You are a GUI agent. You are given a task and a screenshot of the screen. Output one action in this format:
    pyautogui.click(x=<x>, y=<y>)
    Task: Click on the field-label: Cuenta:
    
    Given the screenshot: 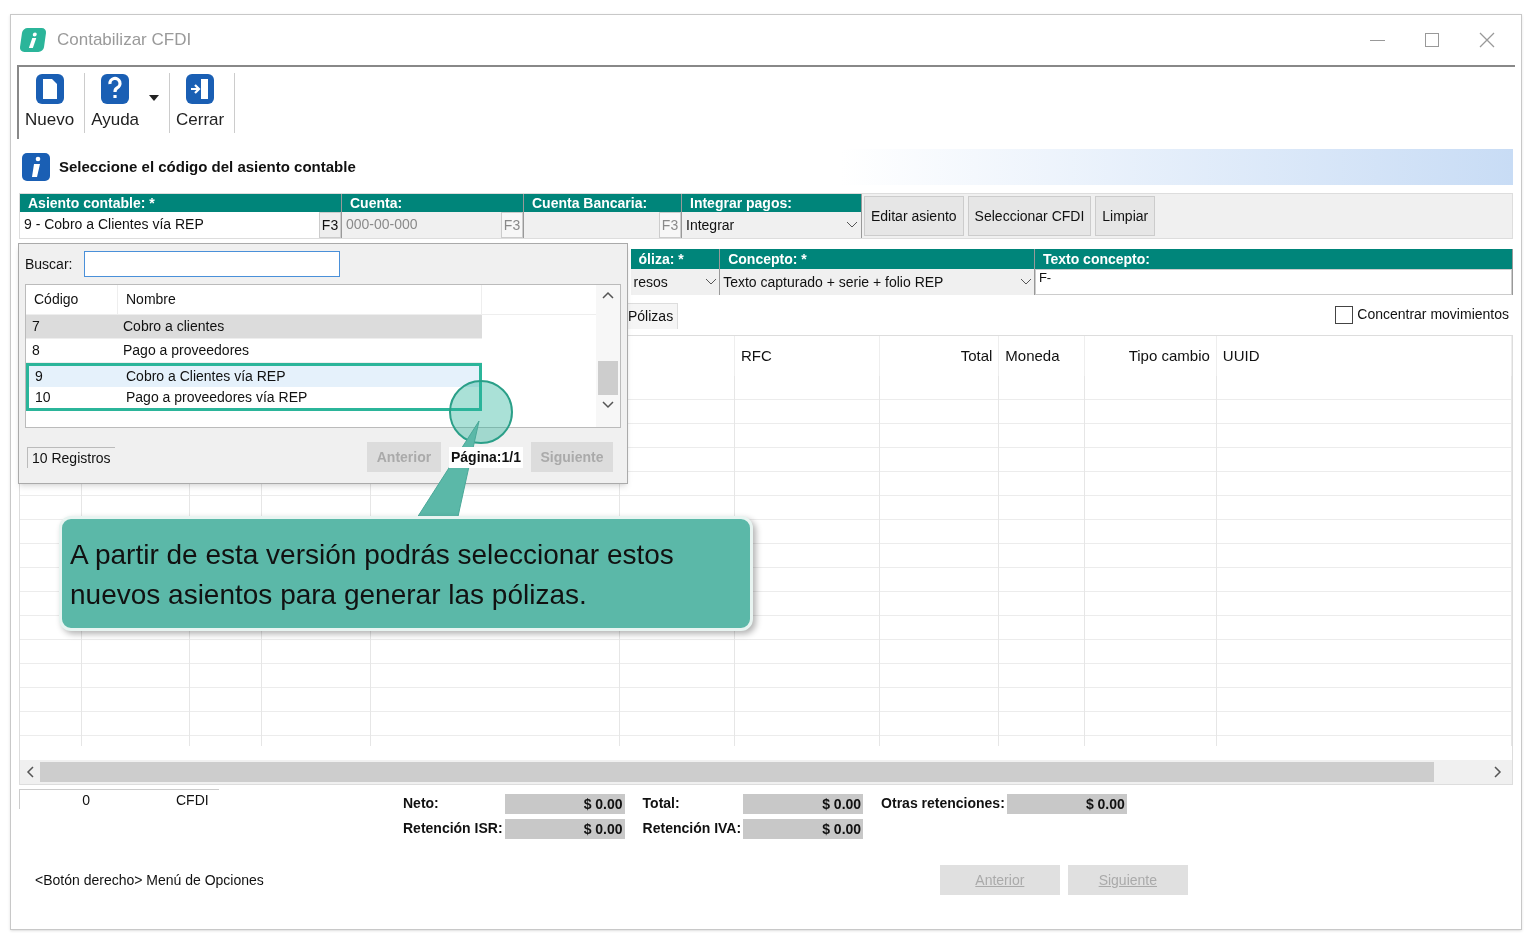 What is the action you would take?
    pyautogui.click(x=432, y=203)
    